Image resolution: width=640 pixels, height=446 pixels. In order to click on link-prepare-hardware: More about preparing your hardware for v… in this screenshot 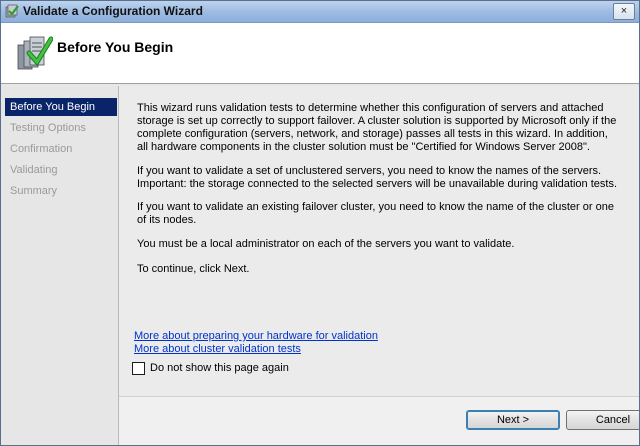, I will do `click(256, 336)`.